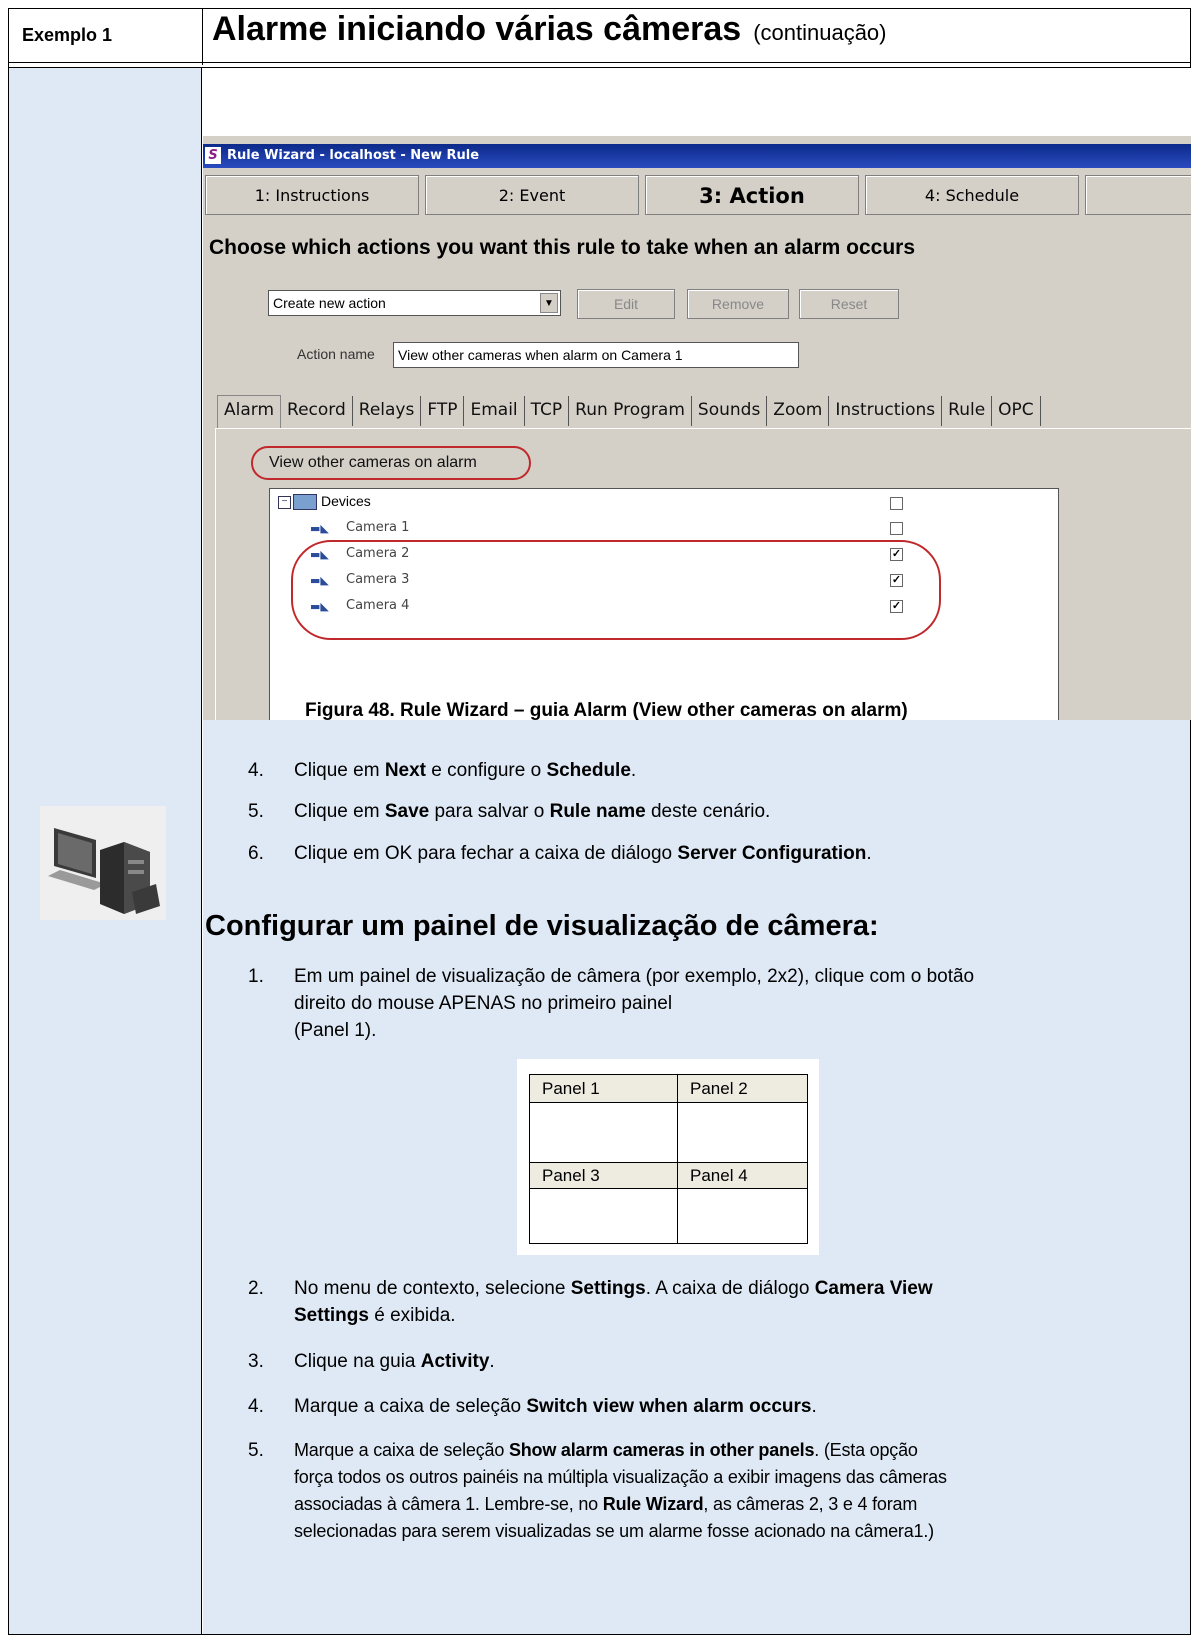 This screenshot has height=1637, width=1192. I want to click on example-label: Exemplo 1, so click(67, 35).